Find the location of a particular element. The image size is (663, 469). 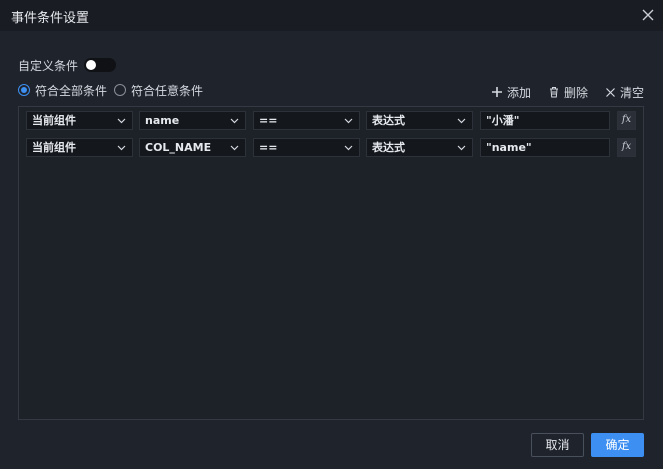

match-all-label: 符合全部条件 is located at coordinates (71, 90).